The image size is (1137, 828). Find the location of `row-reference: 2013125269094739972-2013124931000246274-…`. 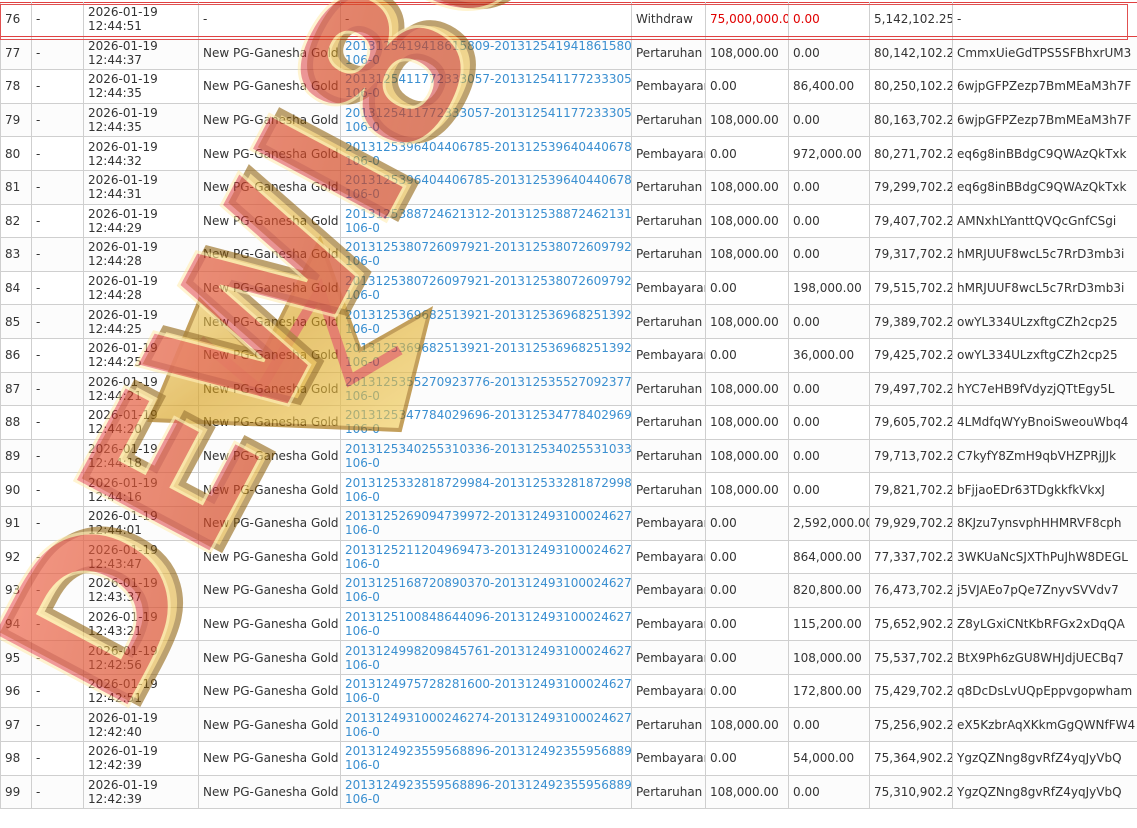

row-reference: 2013125269094739972-2013124931000246274-… is located at coordinates (486, 523).